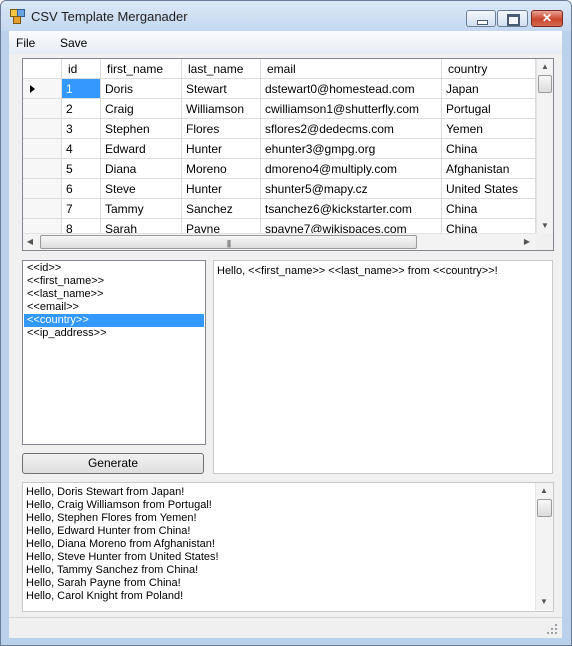 Image resolution: width=572 pixels, height=646 pixels. Describe the element at coordinates (489, 109) in the screenshot. I see `cell-country: Portugal` at that location.